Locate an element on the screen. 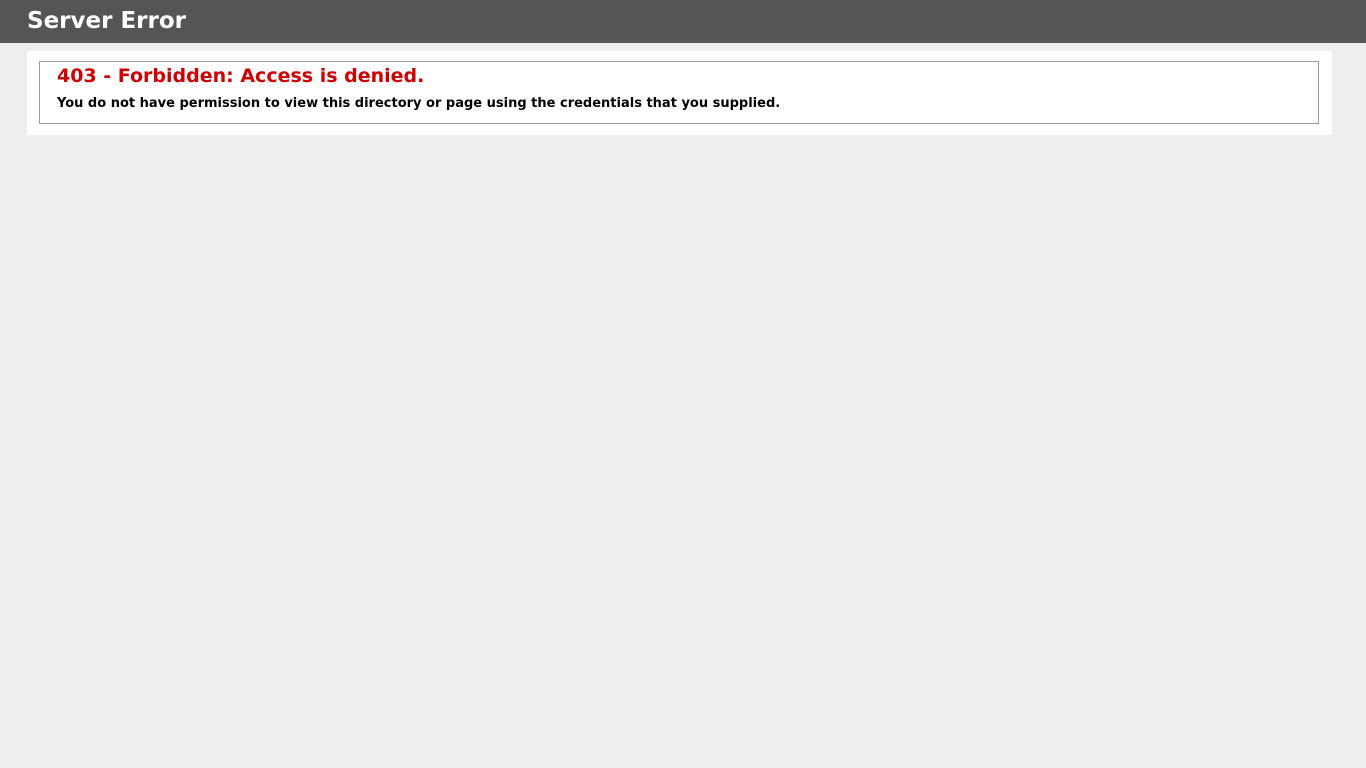 This screenshot has height=768, width=1366. header-bar: Server Error is located at coordinates (683, 21).